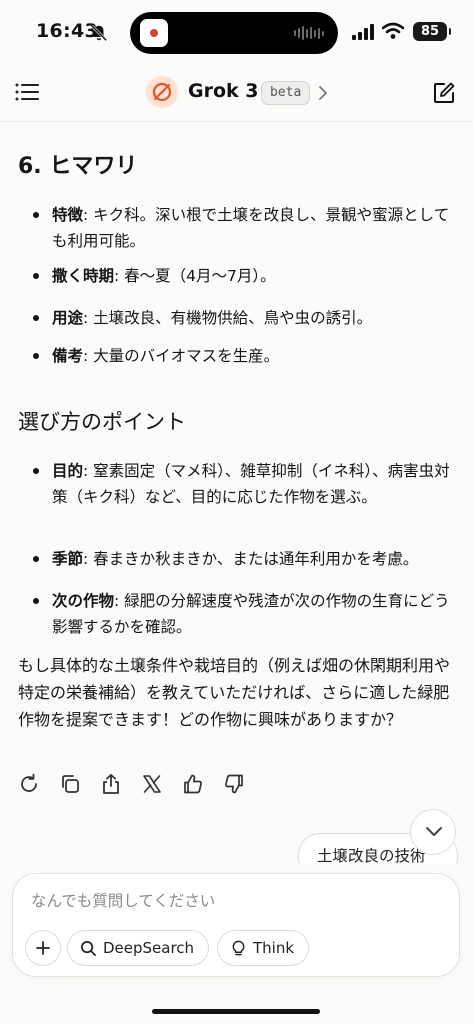  Describe the element at coordinates (154, 33) in the screenshot. I see `live-activity-app-icon` at that location.